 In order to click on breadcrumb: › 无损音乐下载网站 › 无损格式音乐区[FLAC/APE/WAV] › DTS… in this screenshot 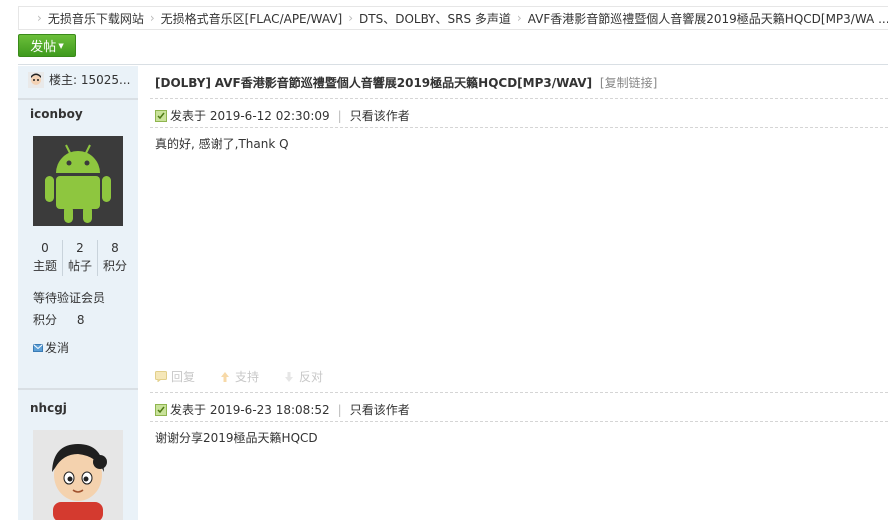, I will do `click(453, 18)`.